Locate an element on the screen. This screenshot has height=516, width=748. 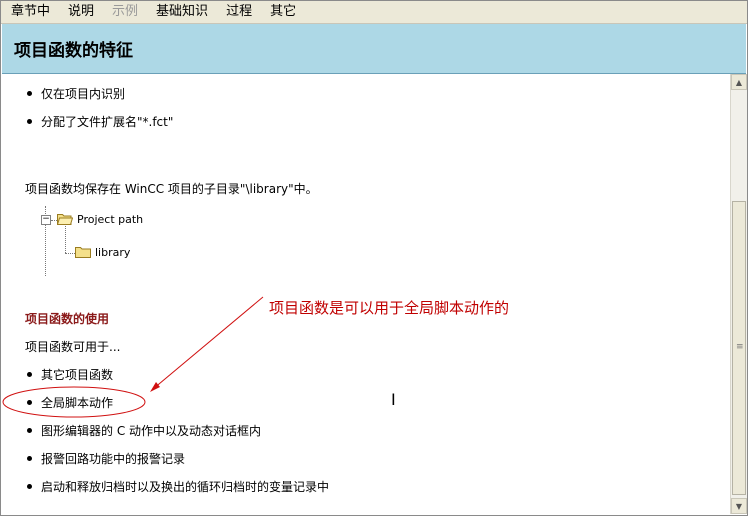
annotation-text: 项目函数是可以用于全局脚本动作的 is located at coordinates (389, 308).